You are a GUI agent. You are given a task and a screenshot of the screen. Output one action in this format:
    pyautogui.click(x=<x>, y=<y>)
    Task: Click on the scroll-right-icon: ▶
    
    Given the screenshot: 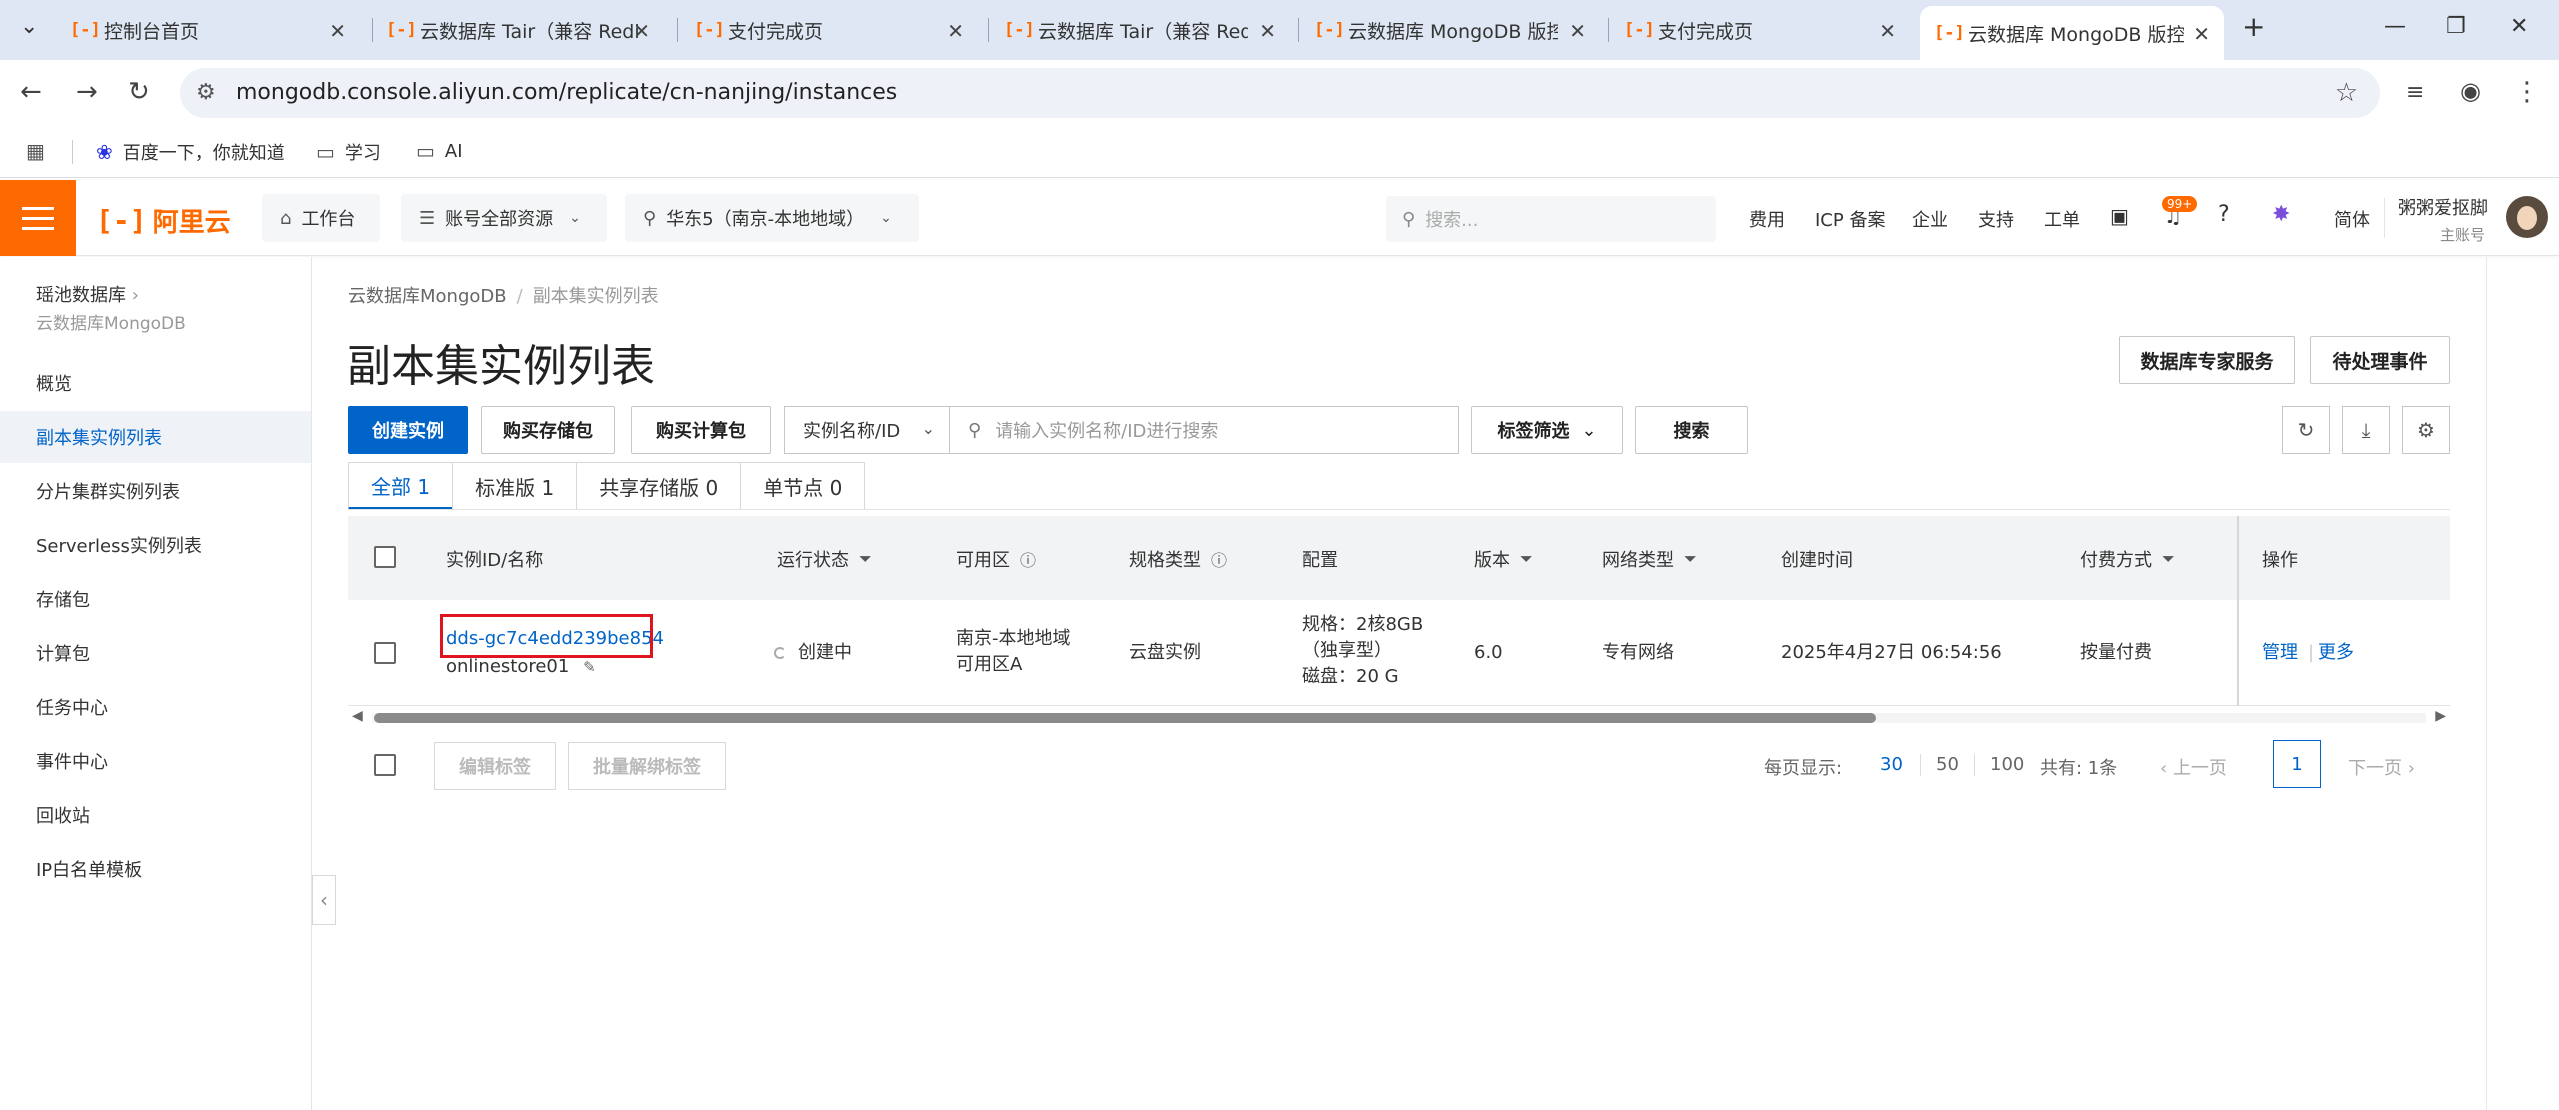 What is the action you would take?
    pyautogui.click(x=2440, y=716)
    